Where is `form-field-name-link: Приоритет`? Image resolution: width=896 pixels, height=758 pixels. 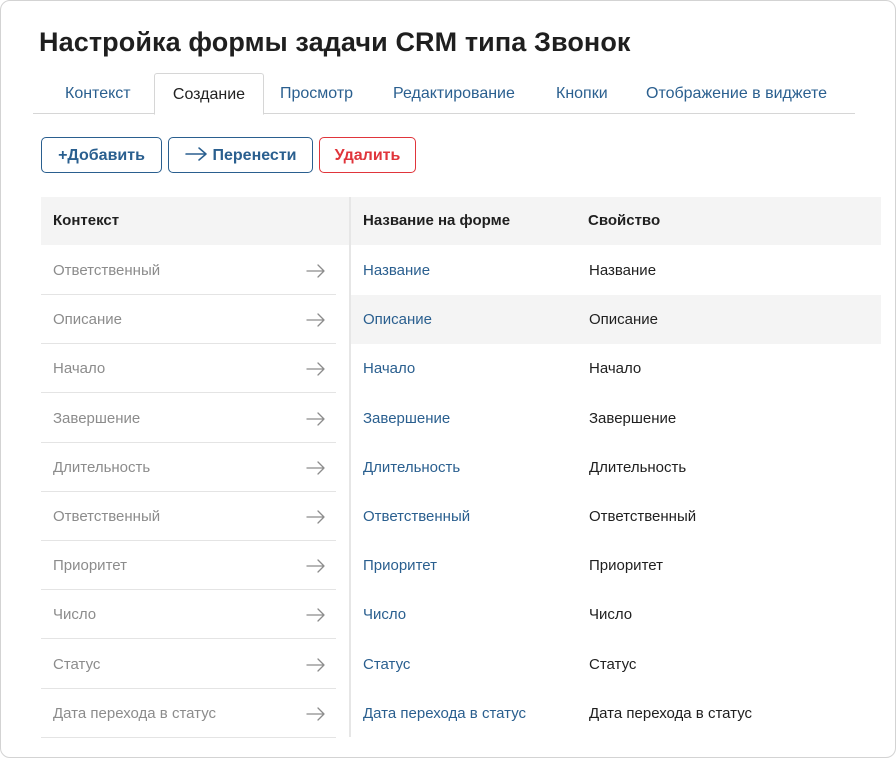 form-field-name-link: Приоритет is located at coordinates (400, 565).